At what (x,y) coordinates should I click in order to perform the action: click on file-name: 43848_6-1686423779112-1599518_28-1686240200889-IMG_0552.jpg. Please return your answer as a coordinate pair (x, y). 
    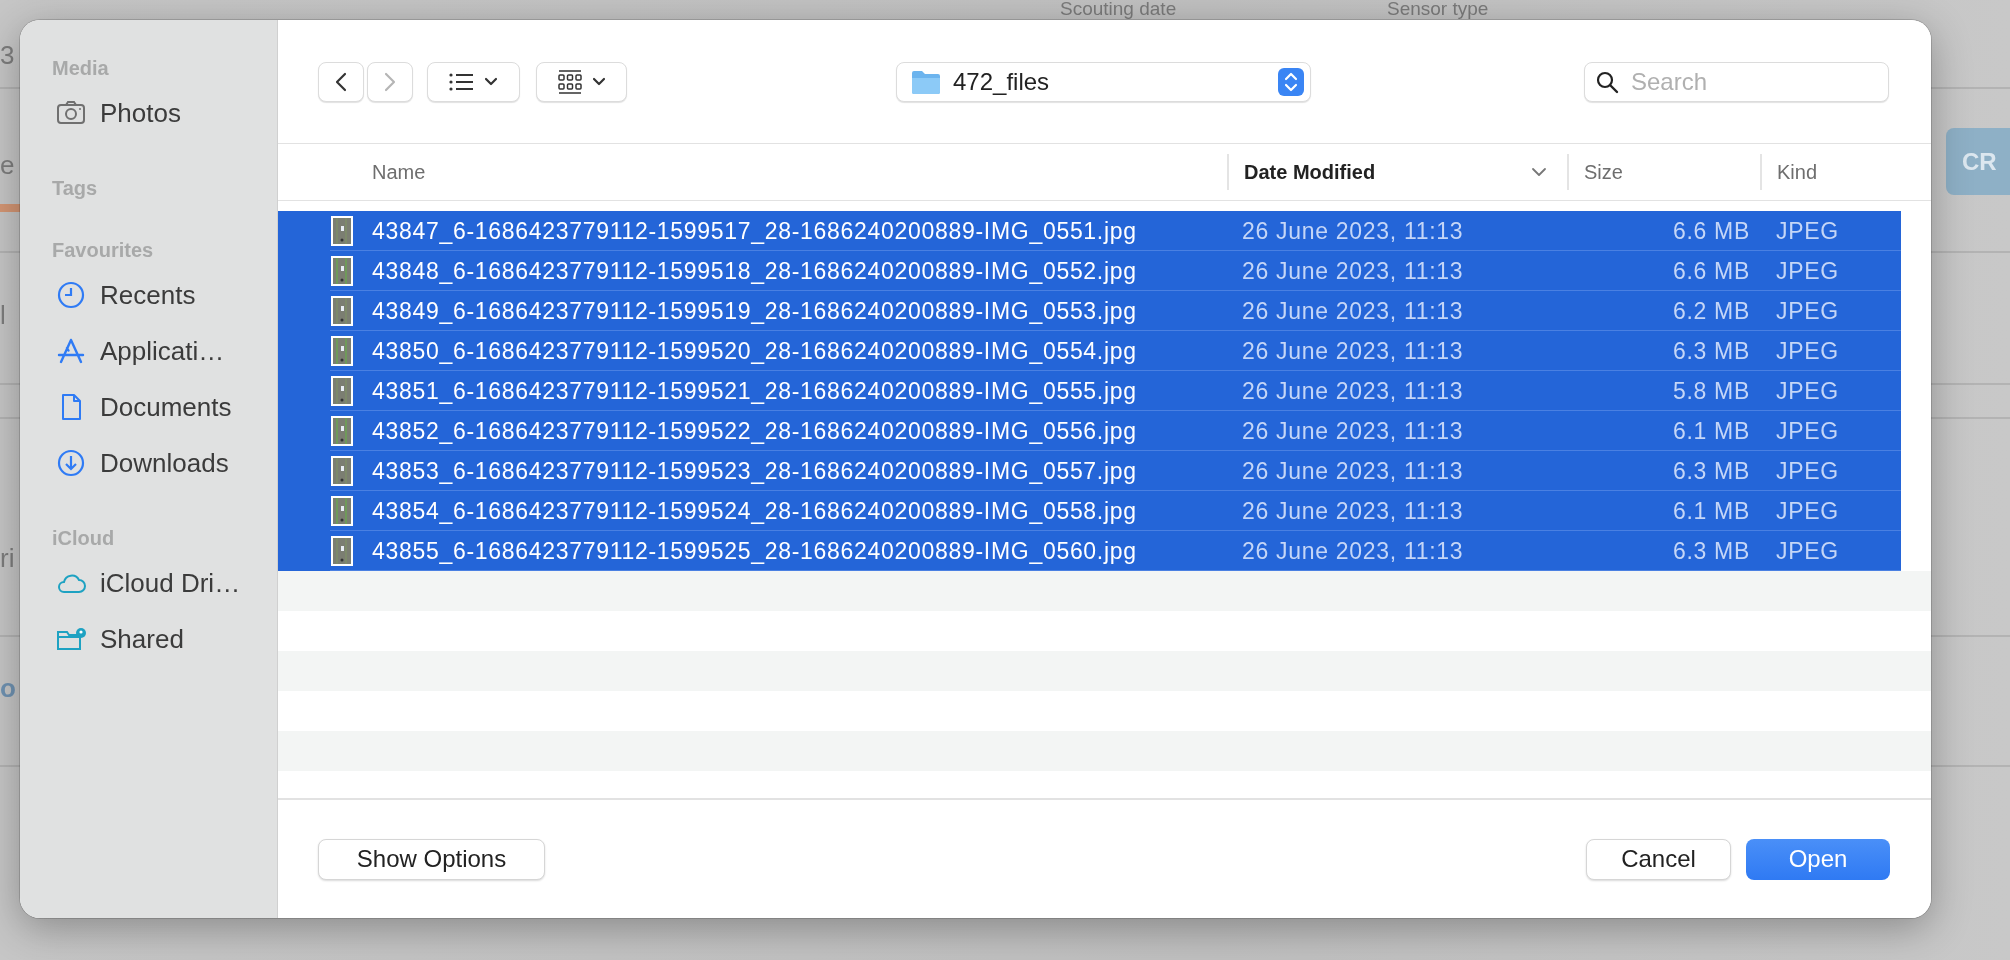
    Looking at the image, I should click on (755, 271).